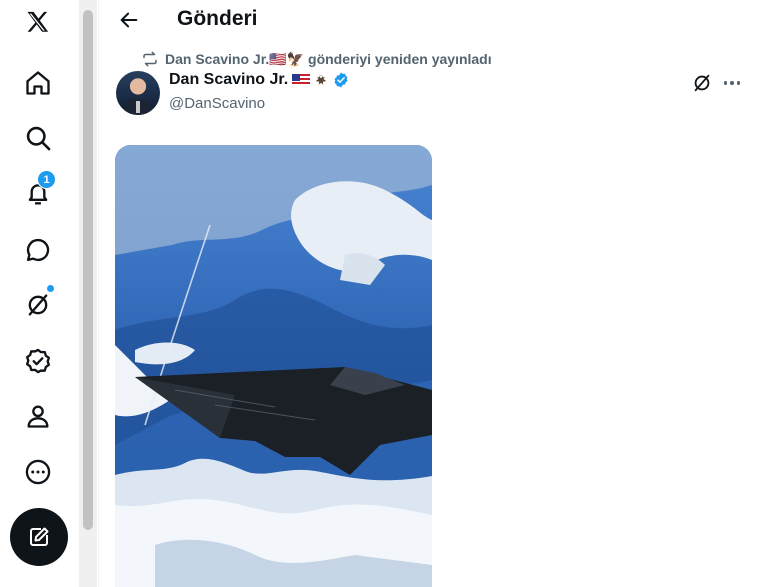  Describe the element at coordinates (38, 361) in the screenshot. I see `verified-icon` at that location.